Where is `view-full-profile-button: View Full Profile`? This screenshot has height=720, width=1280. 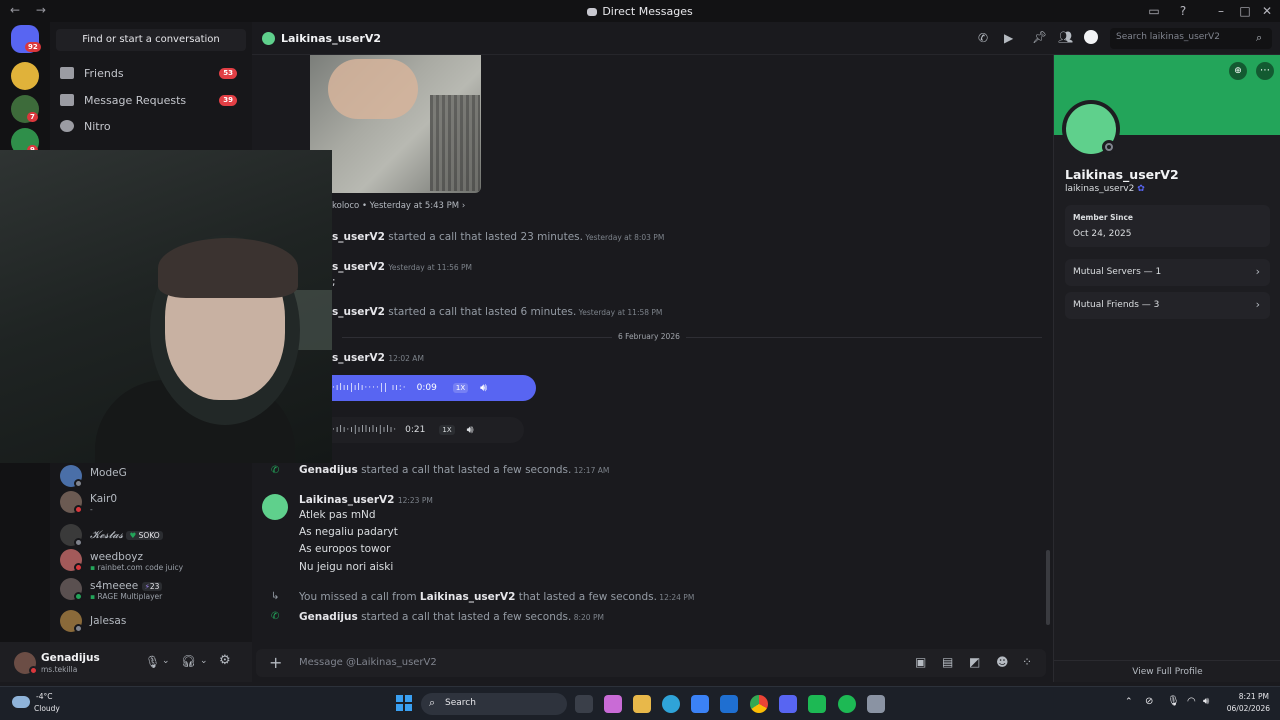 view-full-profile-button: View Full Profile is located at coordinates (1167, 671).